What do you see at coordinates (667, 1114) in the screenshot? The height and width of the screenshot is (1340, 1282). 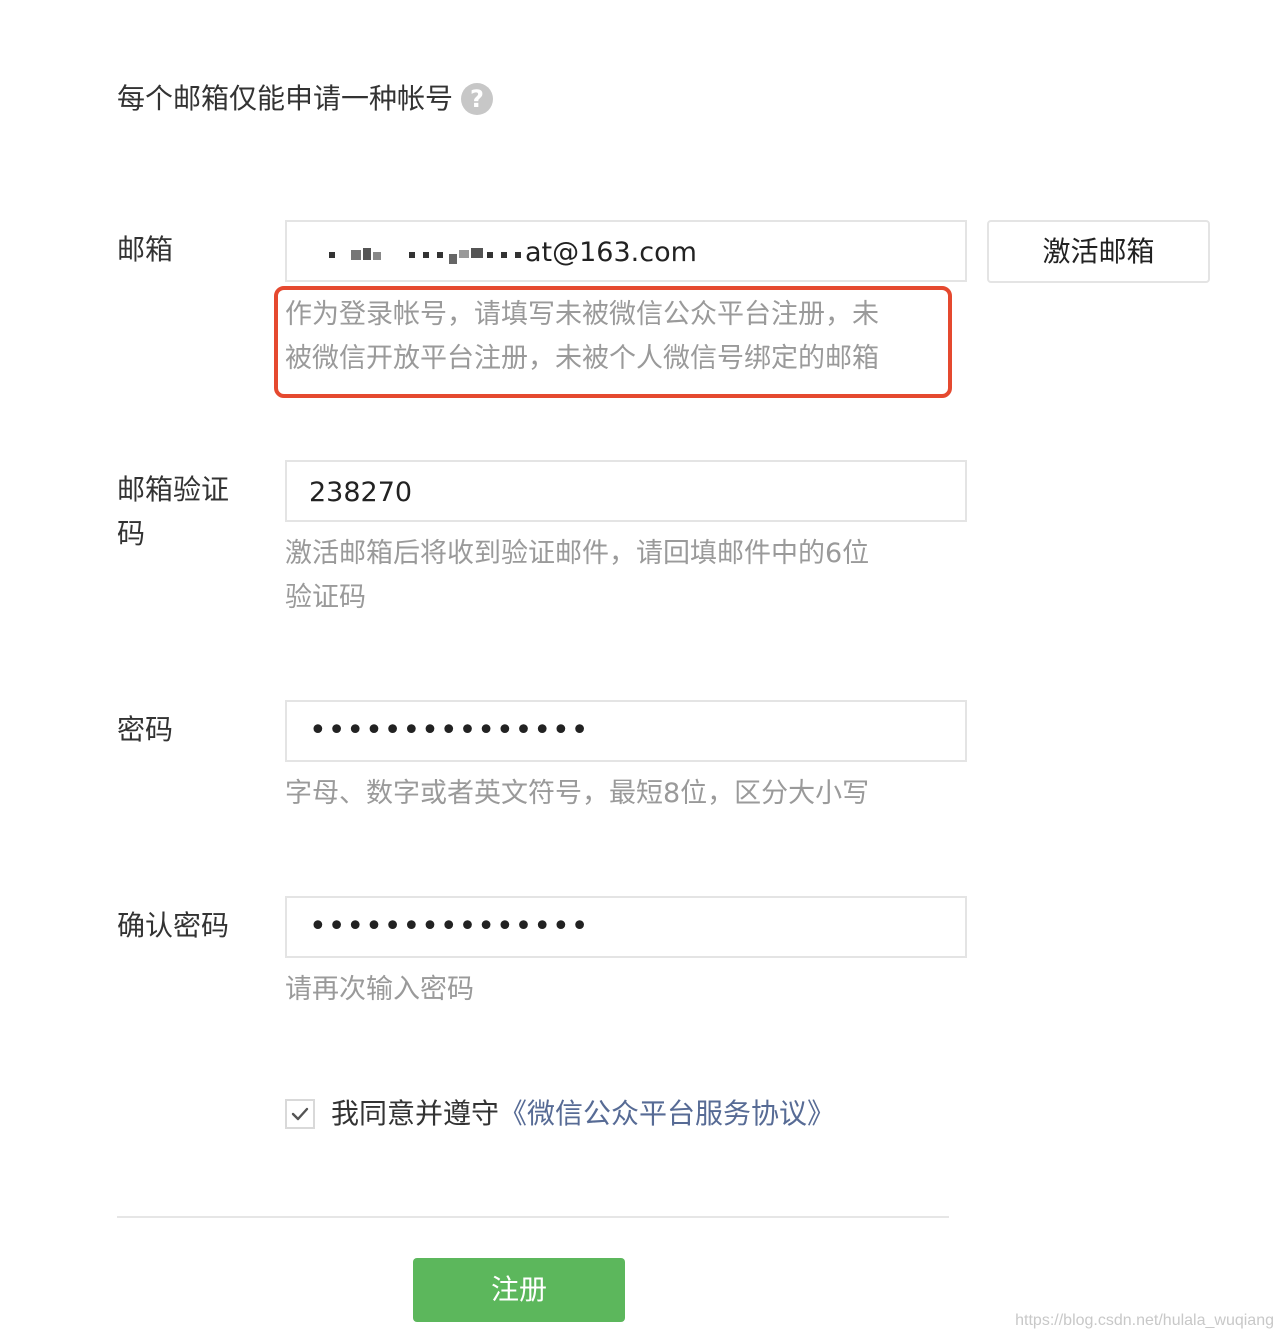 I see `service-agreement-link: 《微信公众平台服务协议》` at bounding box center [667, 1114].